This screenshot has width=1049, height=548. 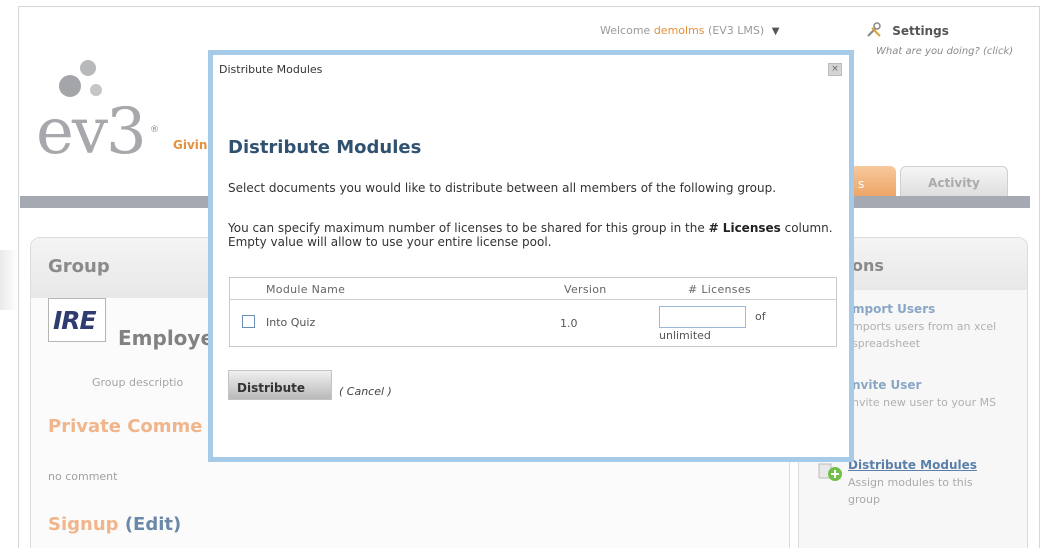 What do you see at coordinates (924, 335) in the screenshot?
I see `import-users-description: mports users from an xcel spreadsheet` at bounding box center [924, 335].